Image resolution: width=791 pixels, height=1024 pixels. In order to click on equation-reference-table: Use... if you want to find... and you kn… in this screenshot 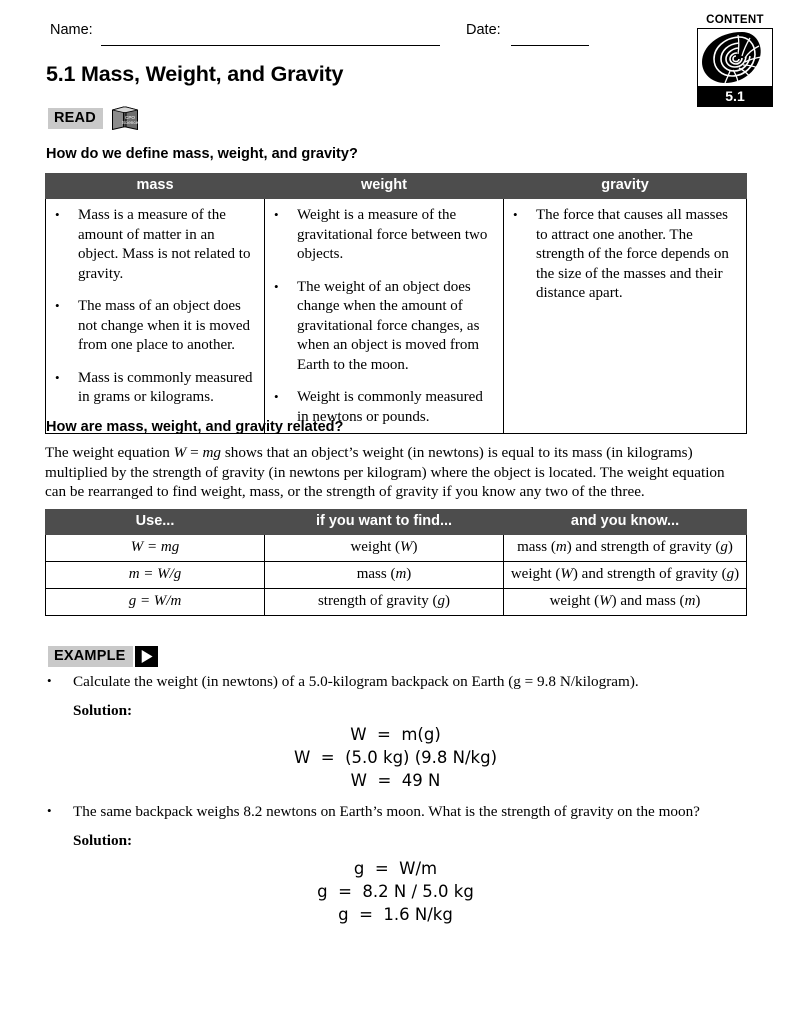, I will do `click(396, 562)`.